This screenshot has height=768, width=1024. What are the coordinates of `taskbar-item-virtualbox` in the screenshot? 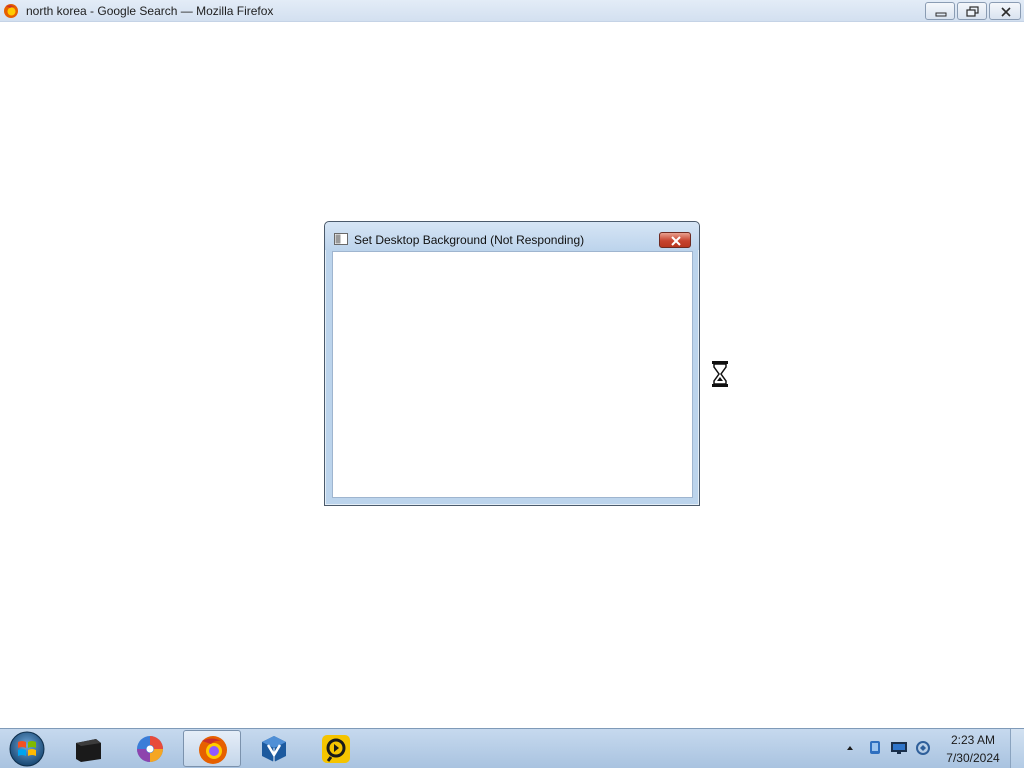 It's located at (274, 748).